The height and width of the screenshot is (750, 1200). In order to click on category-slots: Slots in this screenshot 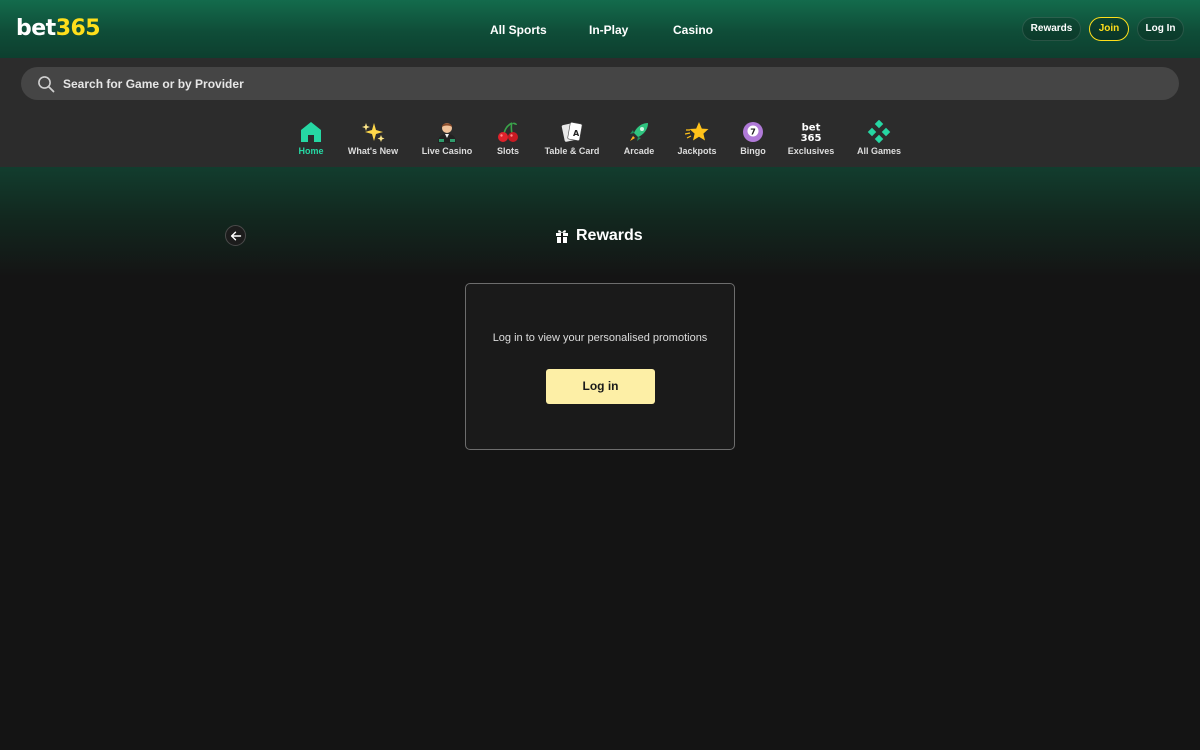, I will do `click(508, 140)`.